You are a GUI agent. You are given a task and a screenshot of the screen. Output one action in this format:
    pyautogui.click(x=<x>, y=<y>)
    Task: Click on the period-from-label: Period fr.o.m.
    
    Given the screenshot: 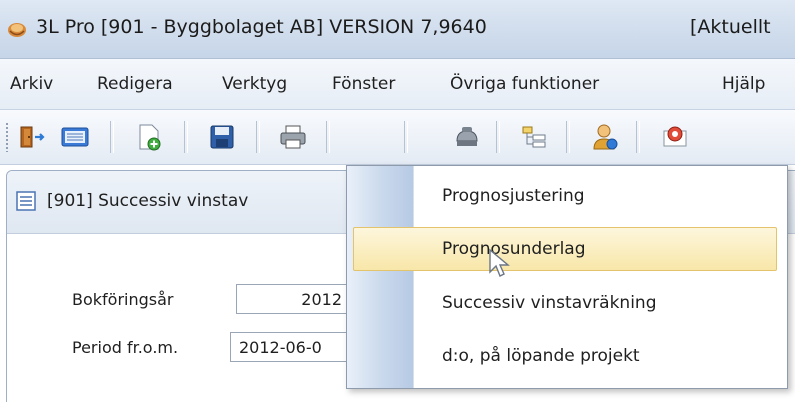 What is the action you would take?
    pyautogui.click(x=125, y=347)
    